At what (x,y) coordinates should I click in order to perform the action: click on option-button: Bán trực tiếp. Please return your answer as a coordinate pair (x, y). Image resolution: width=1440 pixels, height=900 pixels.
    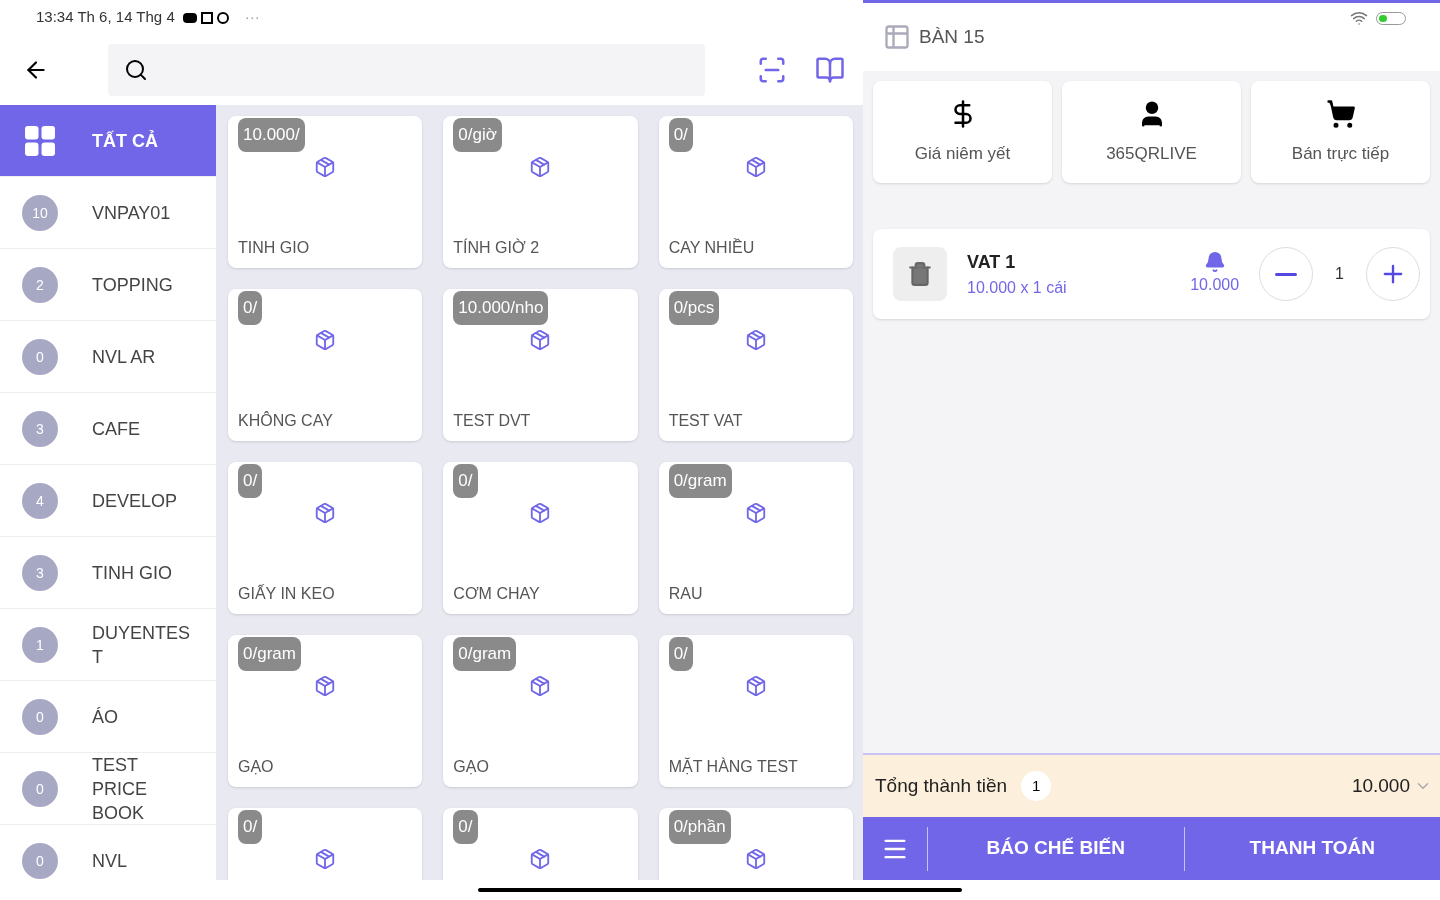
    Looking at the image, I should click on (1340, 132).